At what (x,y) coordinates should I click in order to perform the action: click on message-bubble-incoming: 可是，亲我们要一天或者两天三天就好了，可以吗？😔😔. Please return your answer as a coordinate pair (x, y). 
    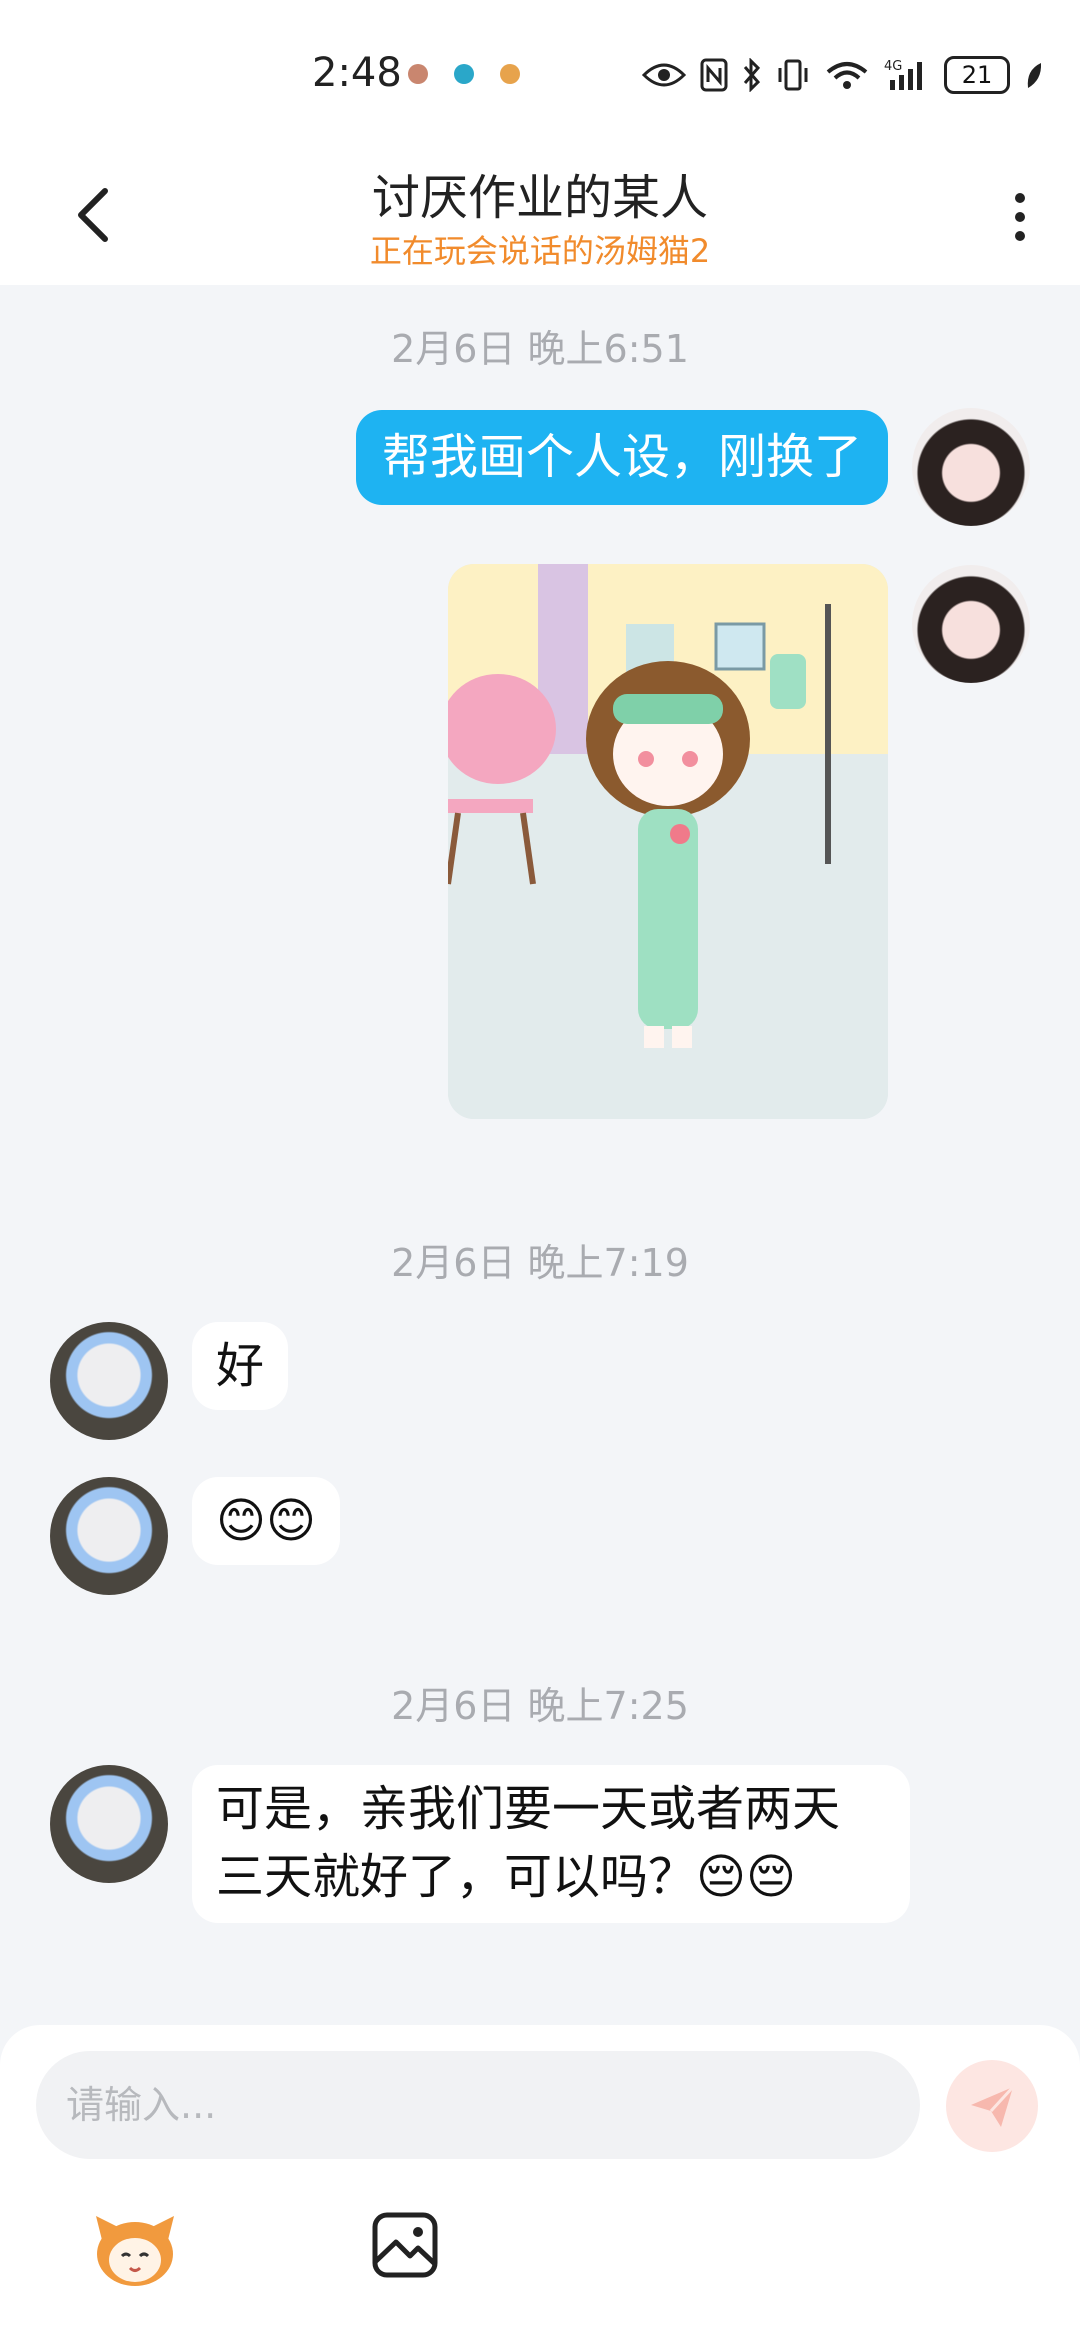
    Looking at the image, I should click on (551, 1844).